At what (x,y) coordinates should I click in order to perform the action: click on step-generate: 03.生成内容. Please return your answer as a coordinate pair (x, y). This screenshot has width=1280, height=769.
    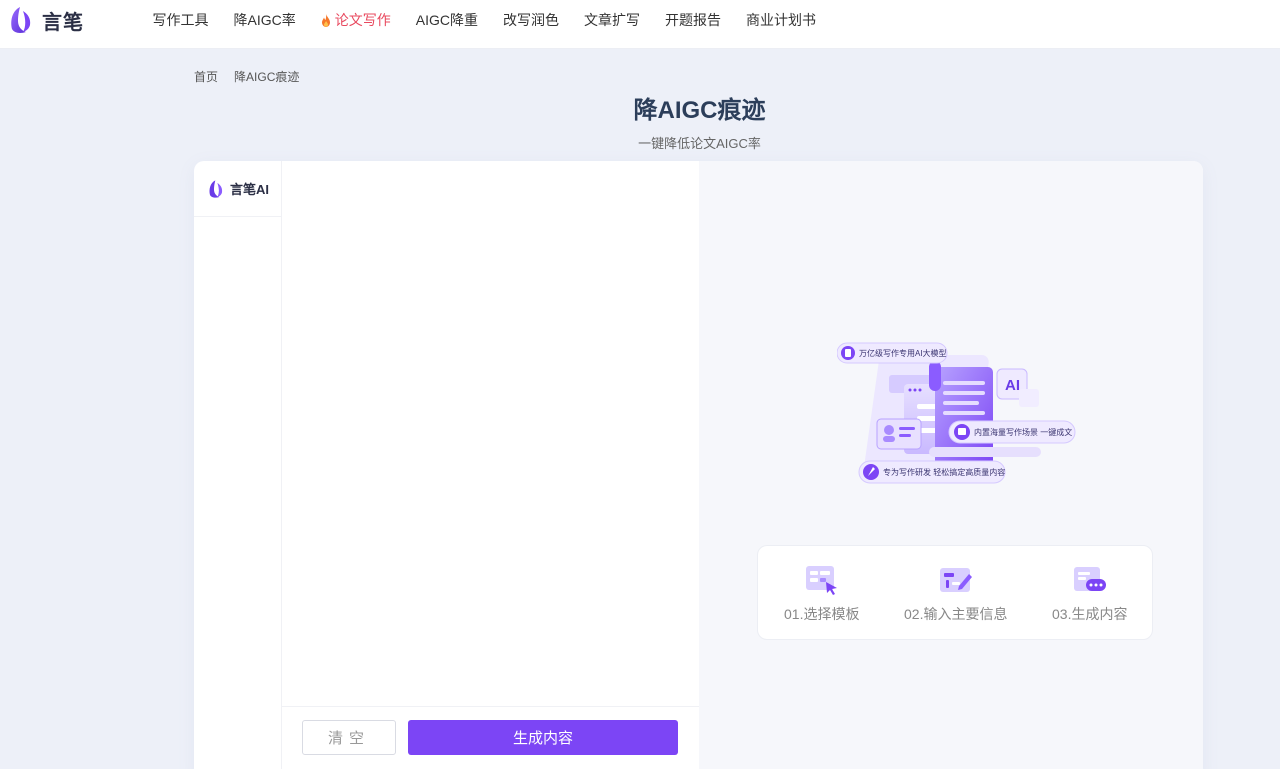
    Looking at the image, I should click on (1089, 593).